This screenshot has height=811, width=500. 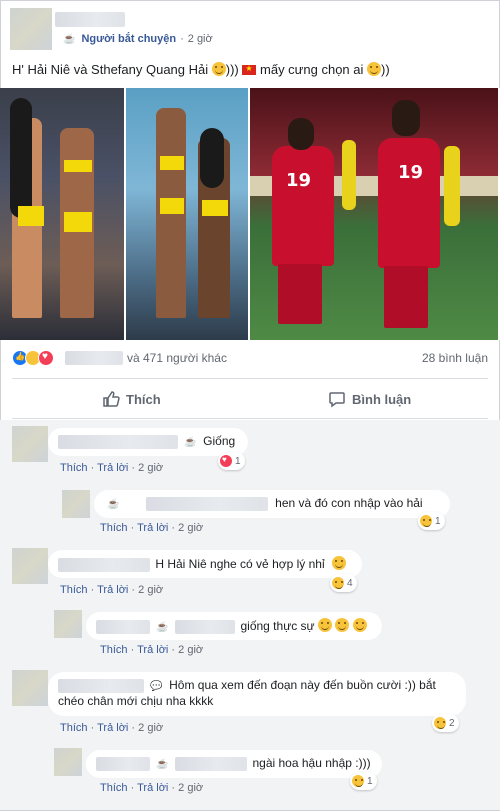 What do you see at coordinates (385, 69) in the screenshot?
I see `post-text-part4: ))` at bounding box center [385, 69].